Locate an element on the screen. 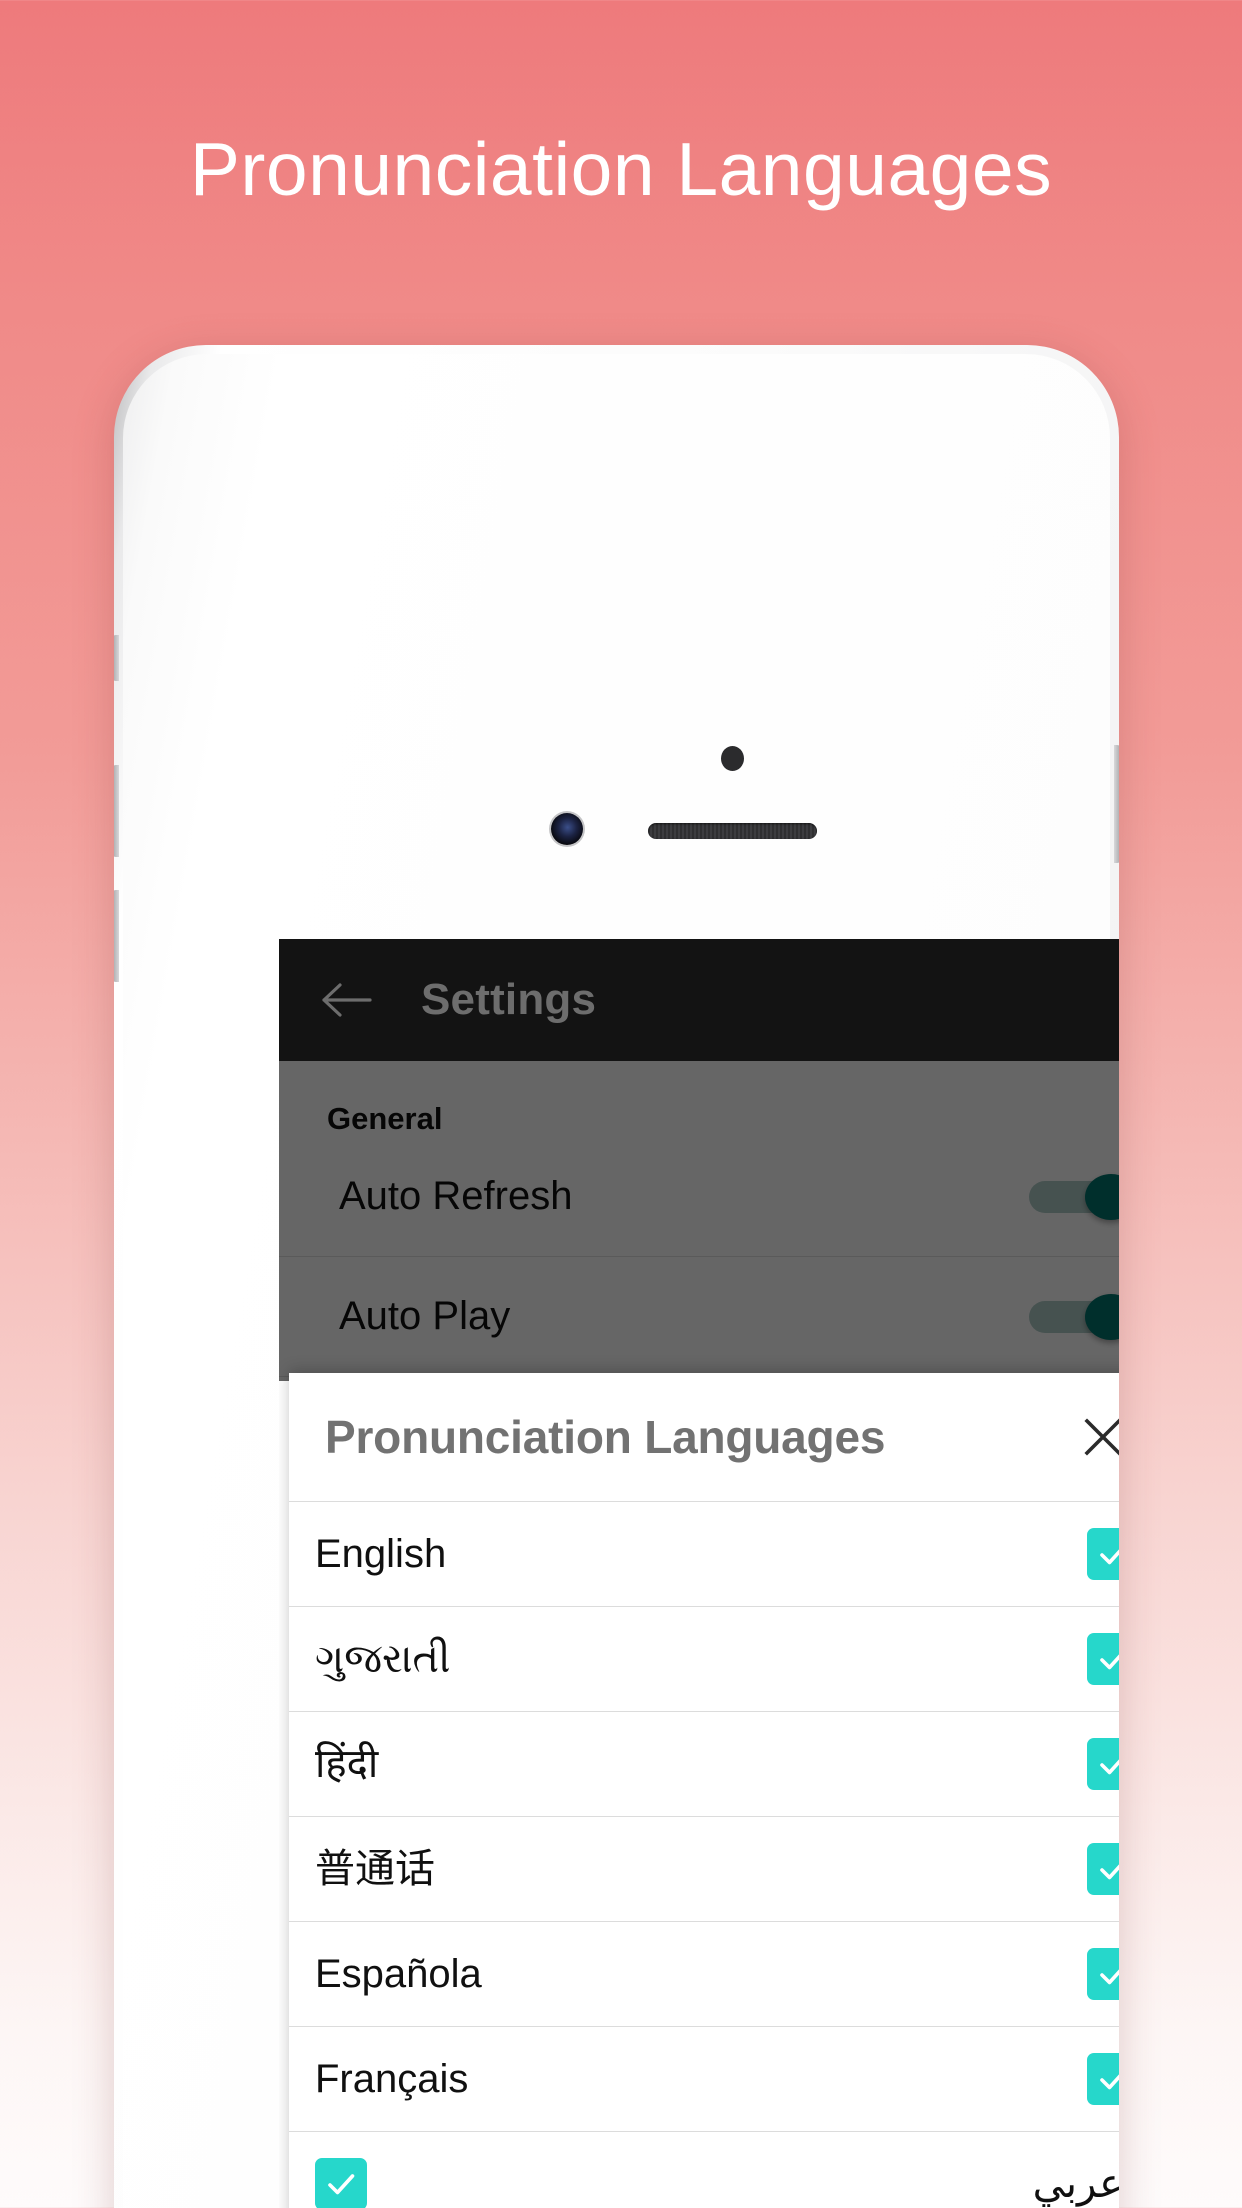 This screenshot has width=1242, height=2208. settings-list: General Auto Refresh Auto Play is located at coordinates (699, 1221).